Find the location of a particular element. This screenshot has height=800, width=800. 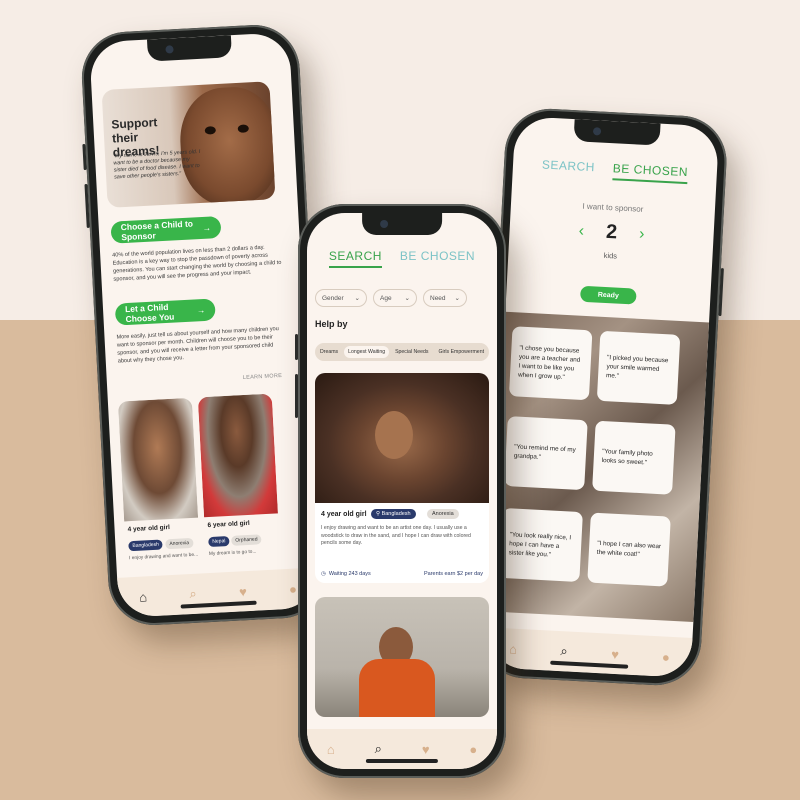

country-tag: ⚲ Bangladesh is located at coordinates (393, 514).